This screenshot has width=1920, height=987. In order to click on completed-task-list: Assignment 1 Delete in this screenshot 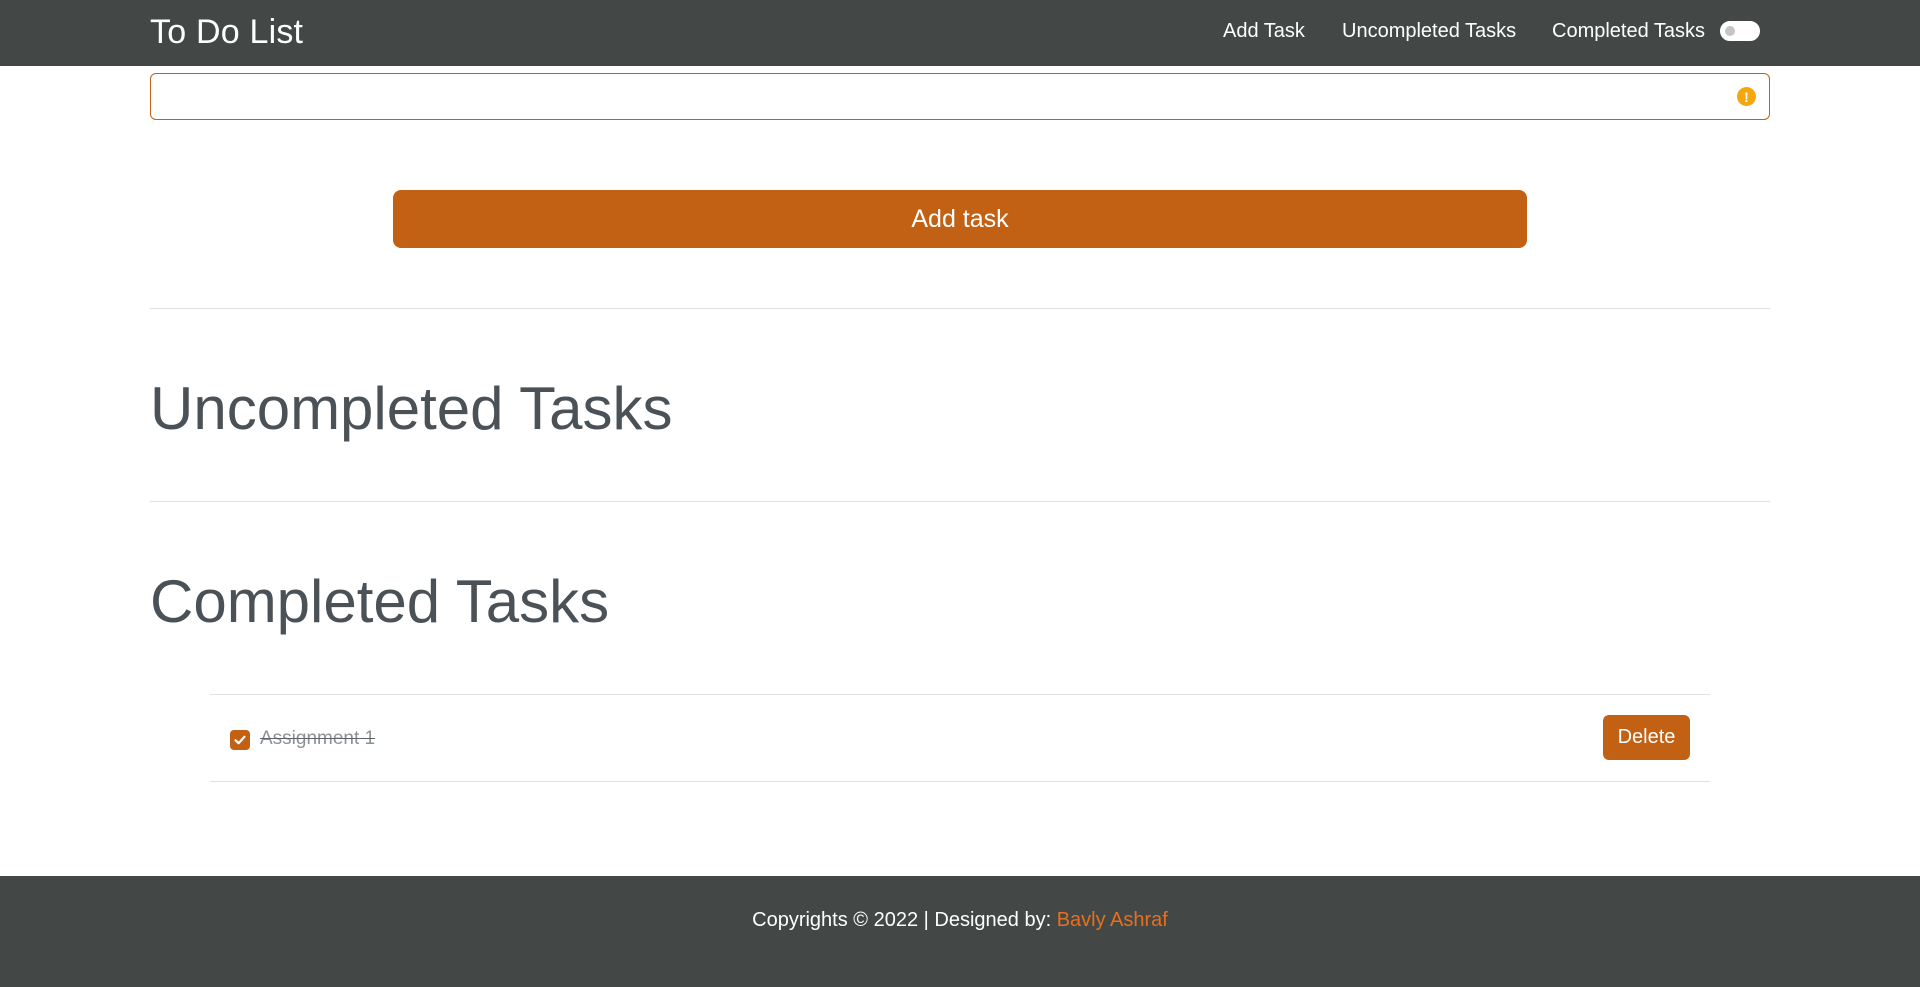, I will do `click(960, 738)`.